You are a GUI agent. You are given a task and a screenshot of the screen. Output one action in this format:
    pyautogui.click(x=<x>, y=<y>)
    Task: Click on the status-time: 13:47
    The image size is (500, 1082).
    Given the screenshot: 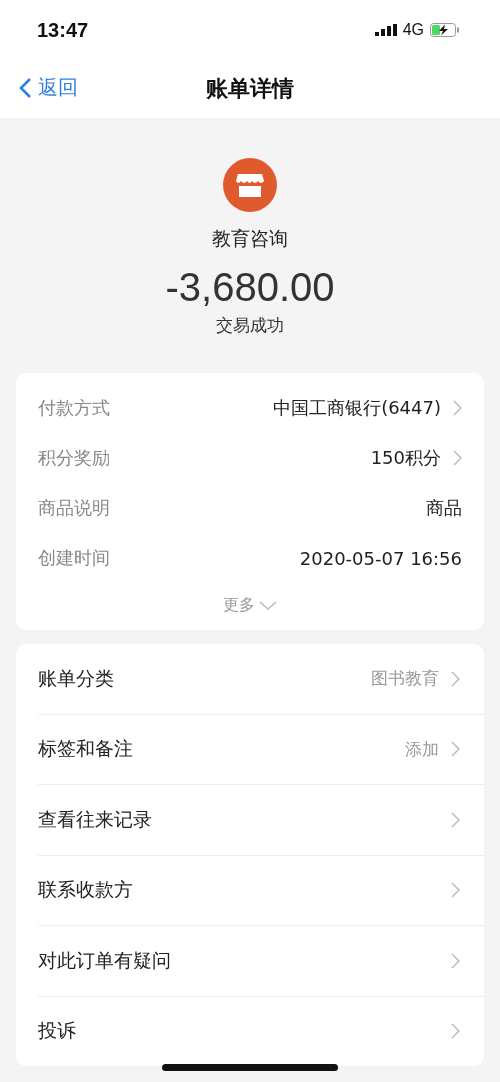 What is the action you would take?
    pyautogui.click(x=63, y=30)
    